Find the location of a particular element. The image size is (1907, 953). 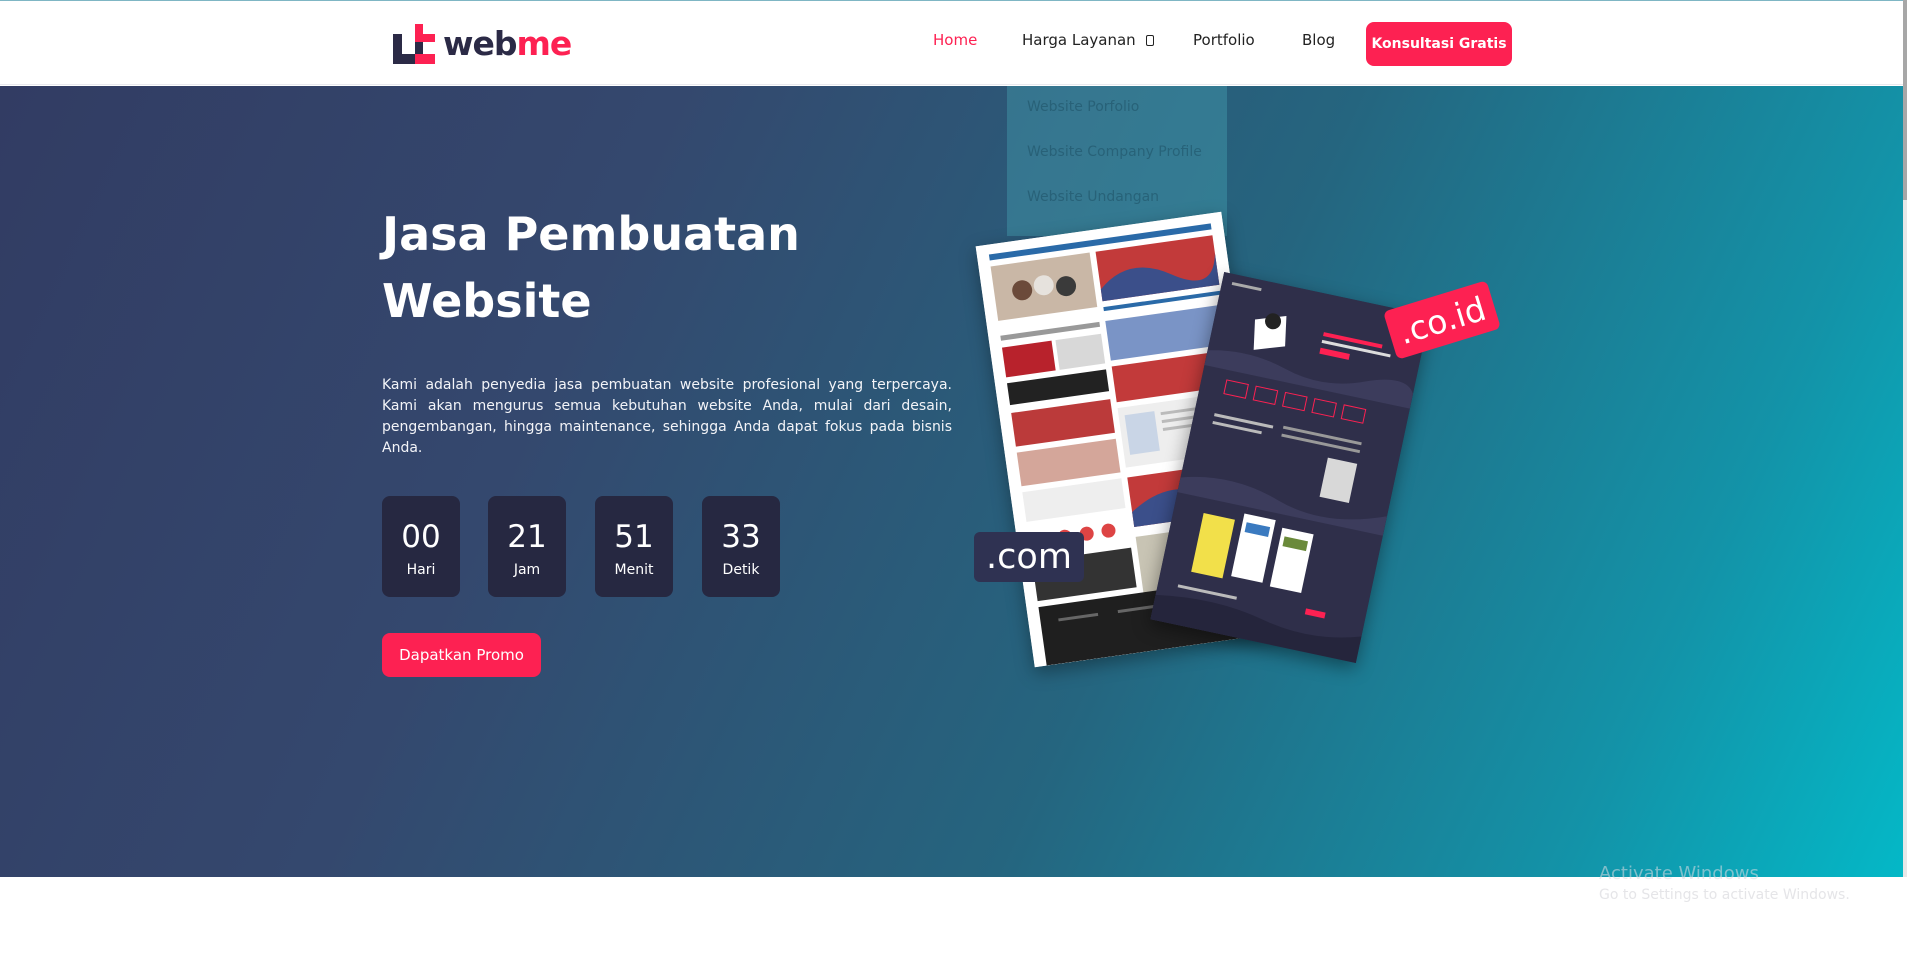

logo-text-accent: me is located at coordinates (544, 43).